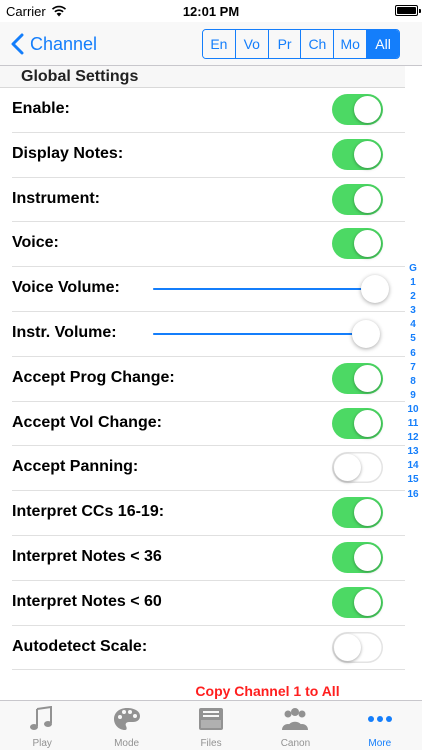  Describe the element at coordinates (93, 377) in the screenshot. I see `setting-label: Accept Prog Change:` at that location.